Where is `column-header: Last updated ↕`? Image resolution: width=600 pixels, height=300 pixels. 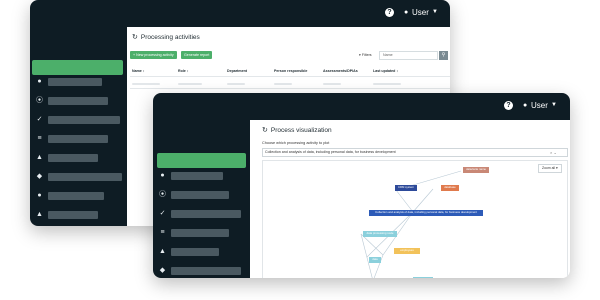
column-header: Last updated ↕ is located at coordinates (385, 71).